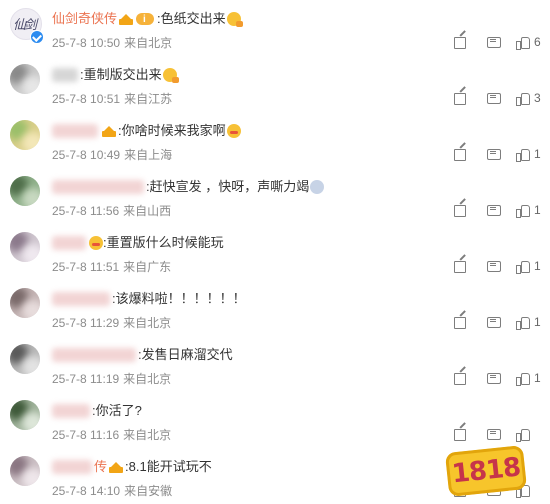  I want to click on comment-text: :你啥时候来我家啊, so click(172, 130).